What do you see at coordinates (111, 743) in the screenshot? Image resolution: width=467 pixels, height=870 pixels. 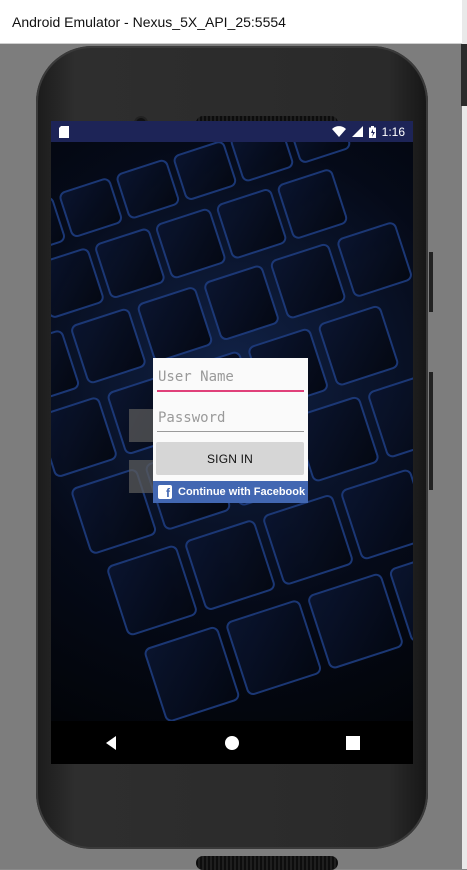 I see `back-icon` at bounding box center [111, 743].